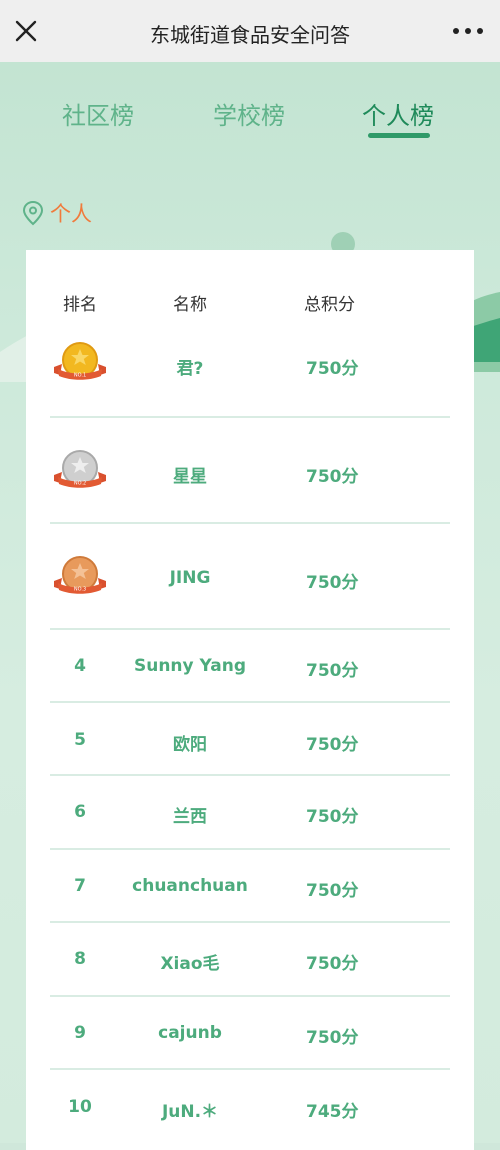  Describe the element at coordinates (398, 113) in the screenshot. I see `tab-personal: 个人榜` at that location.